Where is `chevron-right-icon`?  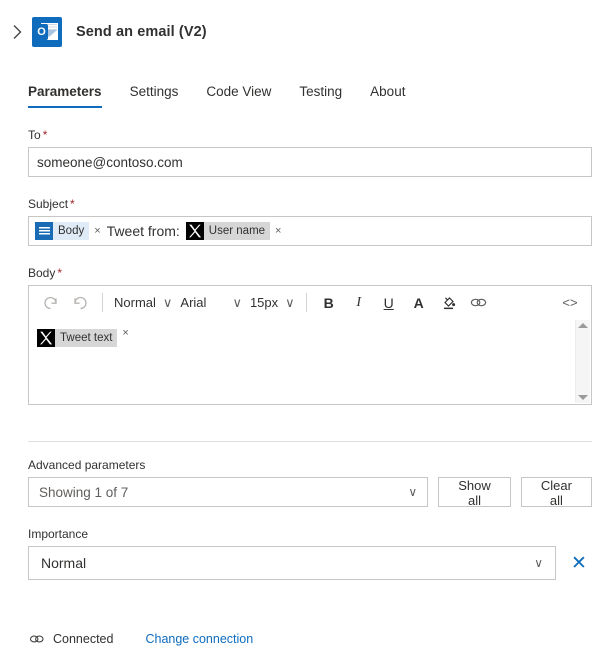 chevron-right-icon is located at coordinates (17, 32).